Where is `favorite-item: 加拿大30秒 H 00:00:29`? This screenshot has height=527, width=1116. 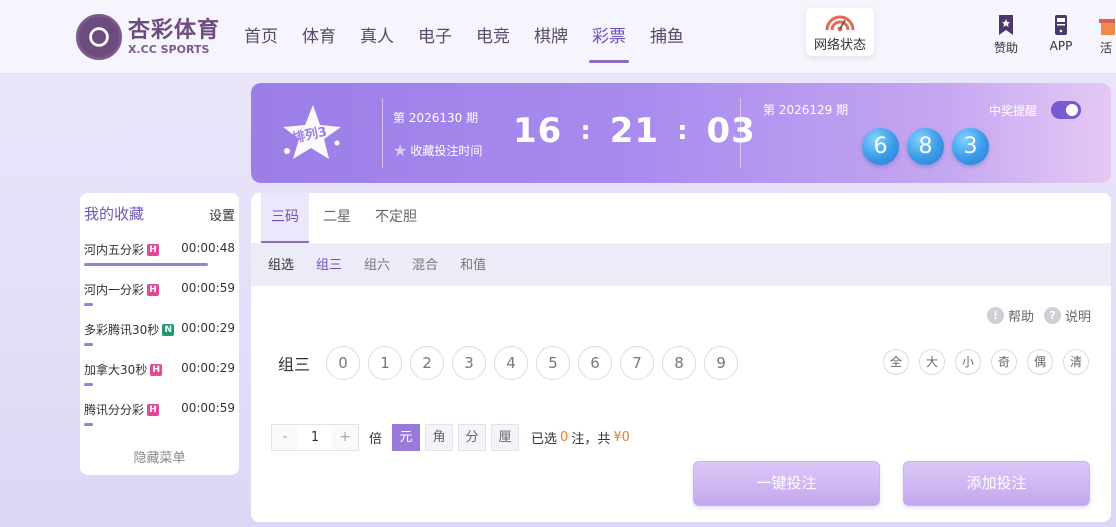
favorite-item: 加拿大30秒 H 00:00:29 is located at coordinates (159, 378).